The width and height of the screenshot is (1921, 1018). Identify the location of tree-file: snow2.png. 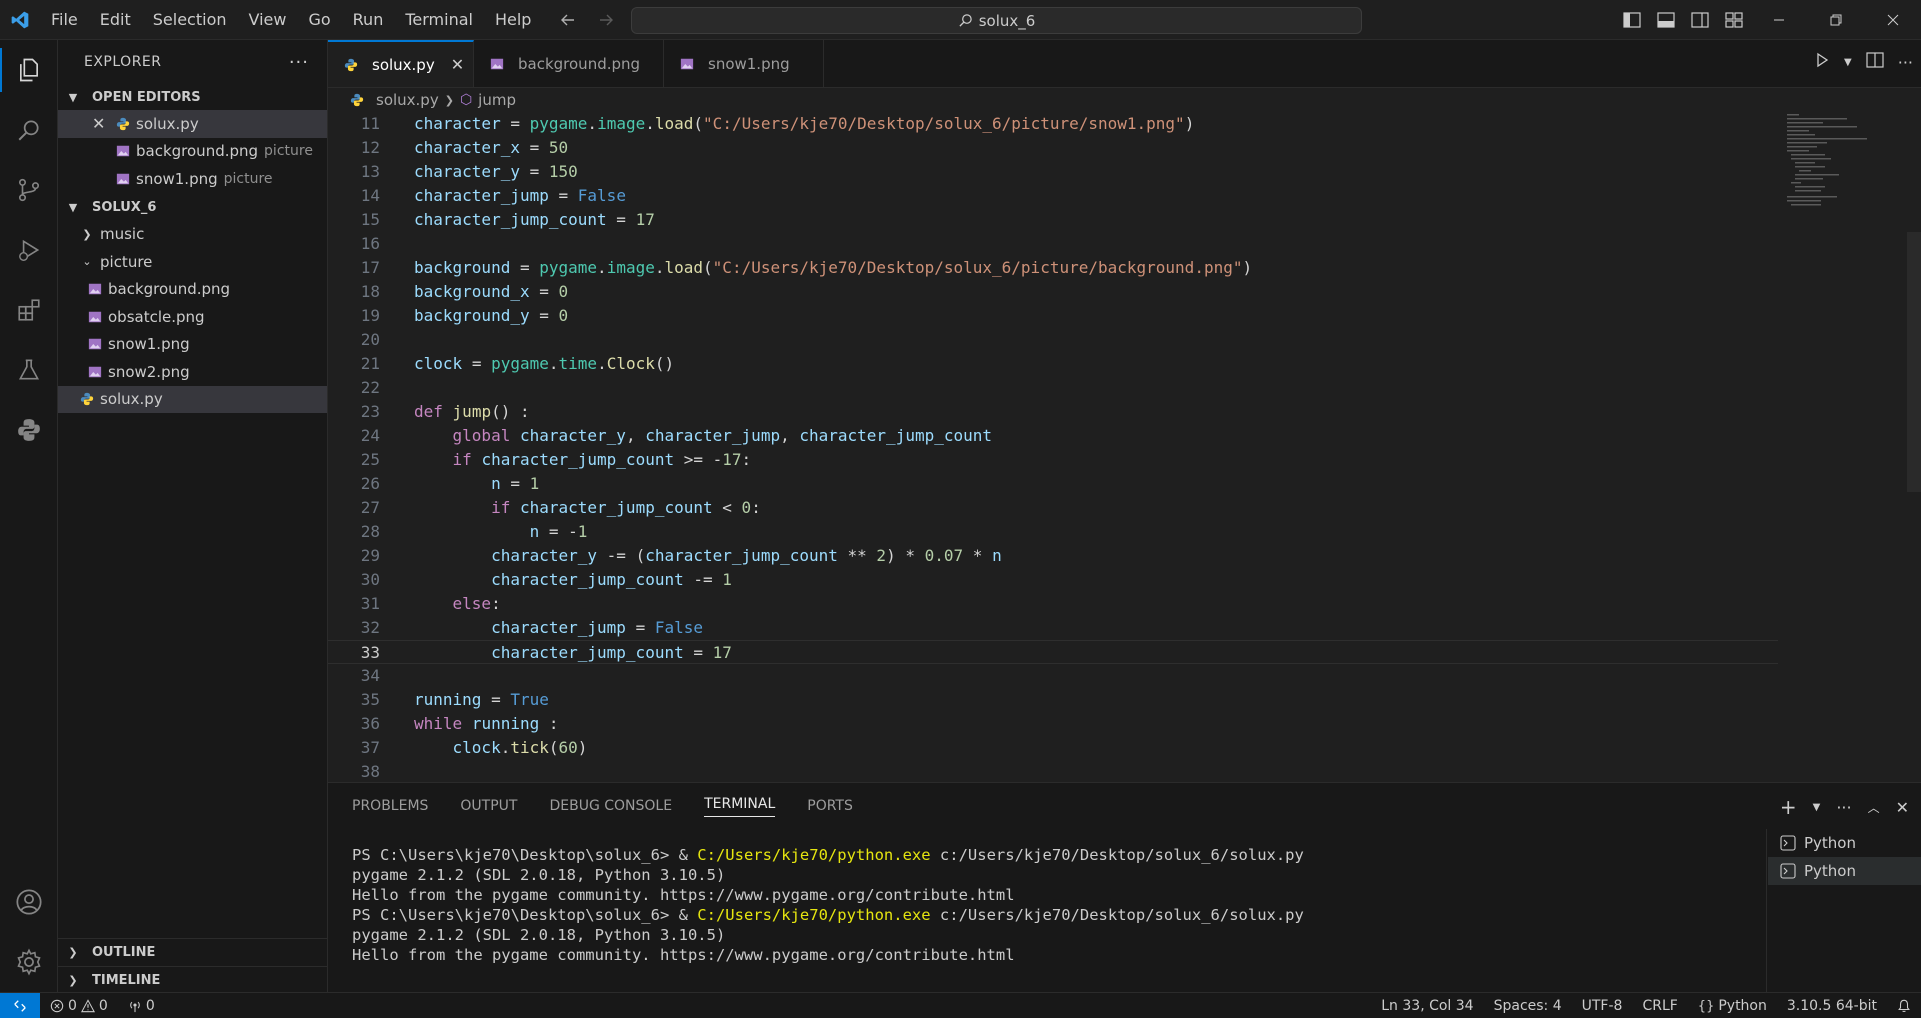
(192, 372).